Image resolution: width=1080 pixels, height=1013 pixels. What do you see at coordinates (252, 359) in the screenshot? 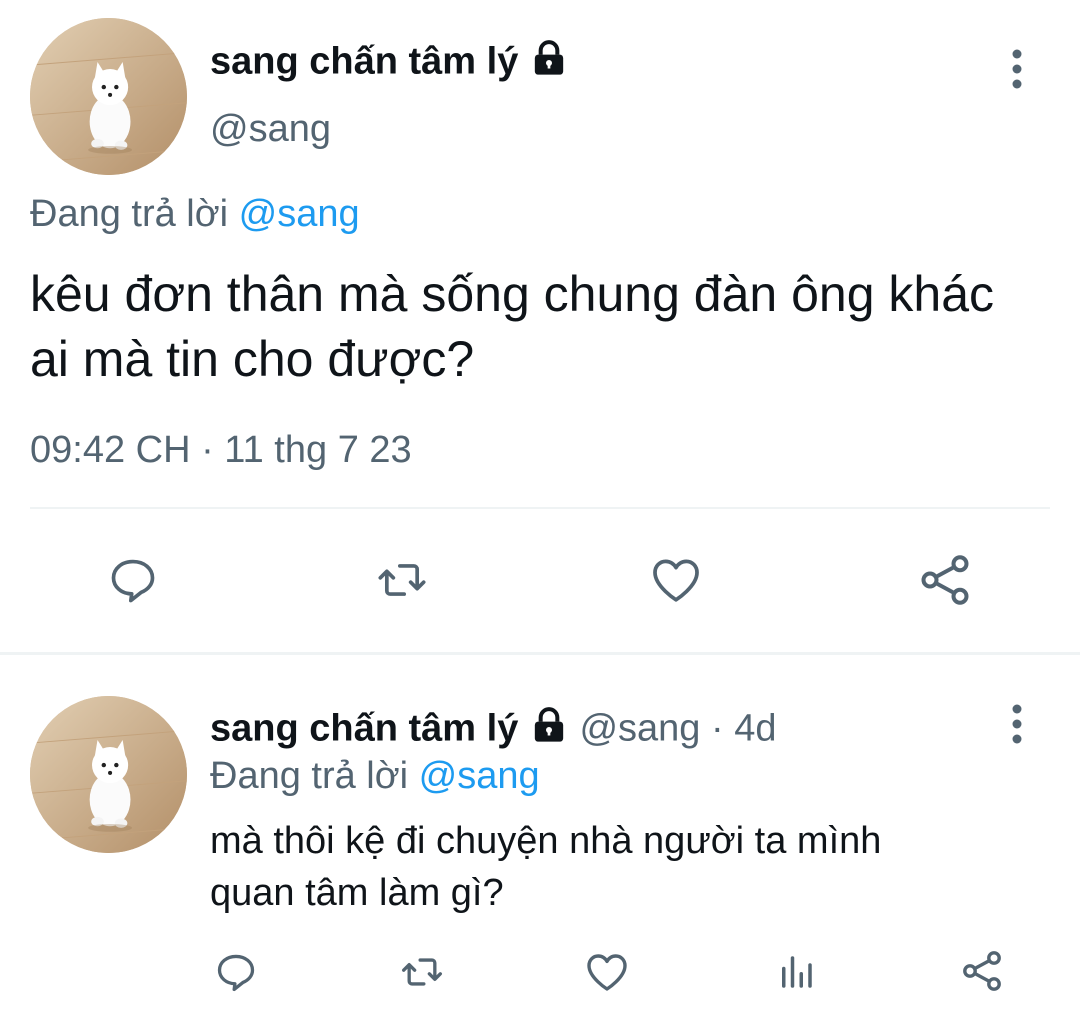
I see `tweet-text-line: ai mà tin cho được?` at bounding box center [252, 359].